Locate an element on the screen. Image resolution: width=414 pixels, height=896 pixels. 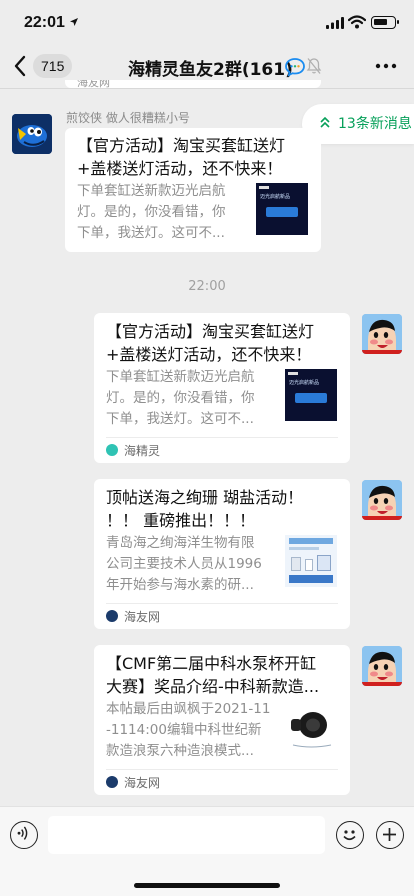
previous-message-edge: 海友网 is located at coordinates (193, 84).